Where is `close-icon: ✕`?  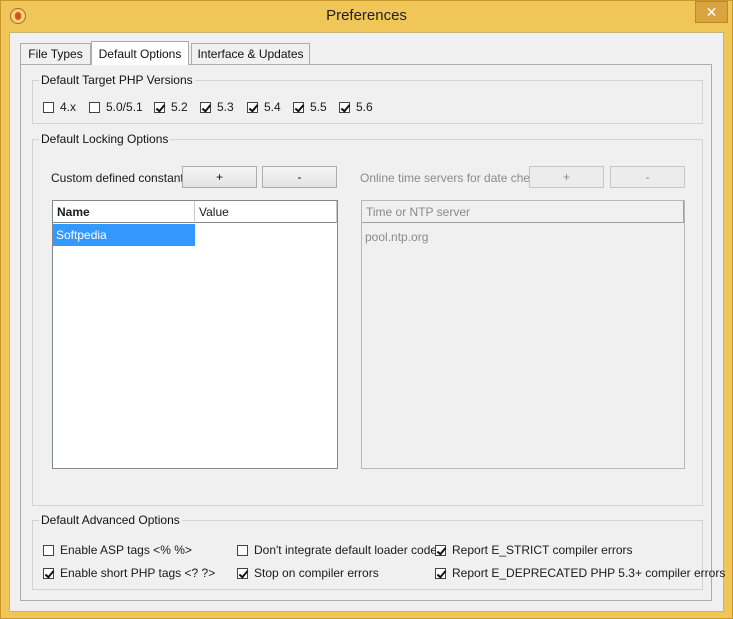
close-icon: ✕ is located at coordinates (711, 12).